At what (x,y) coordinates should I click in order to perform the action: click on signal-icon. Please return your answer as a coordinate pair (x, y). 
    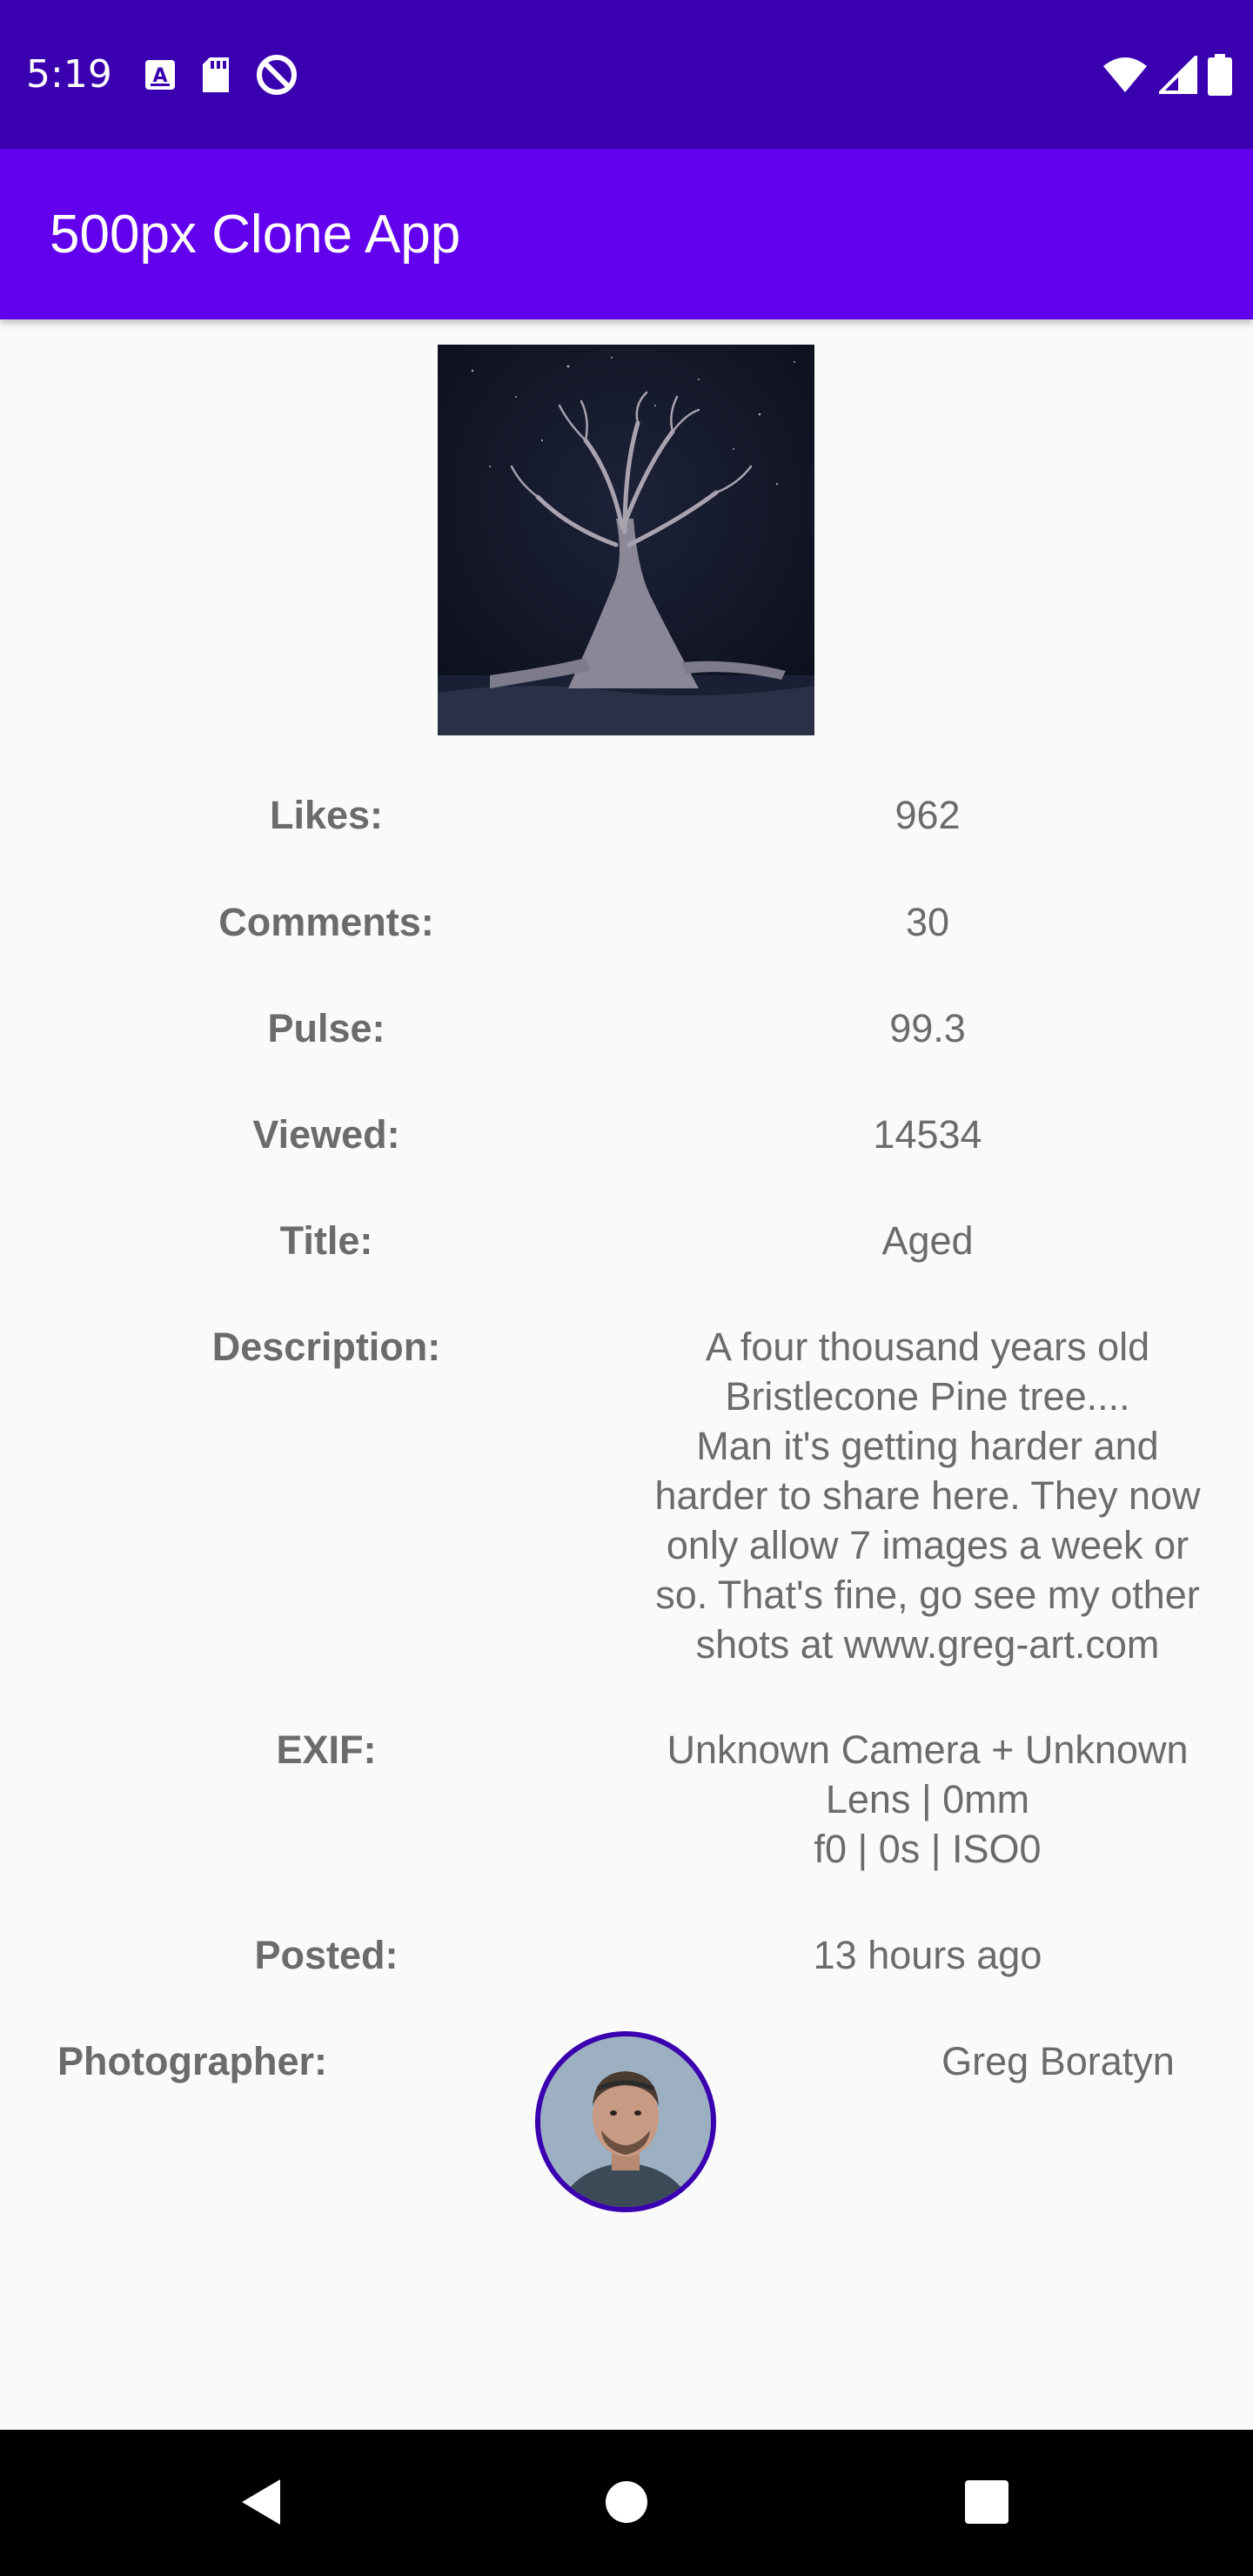
    Looking at the image, I should click on (1176, 75).